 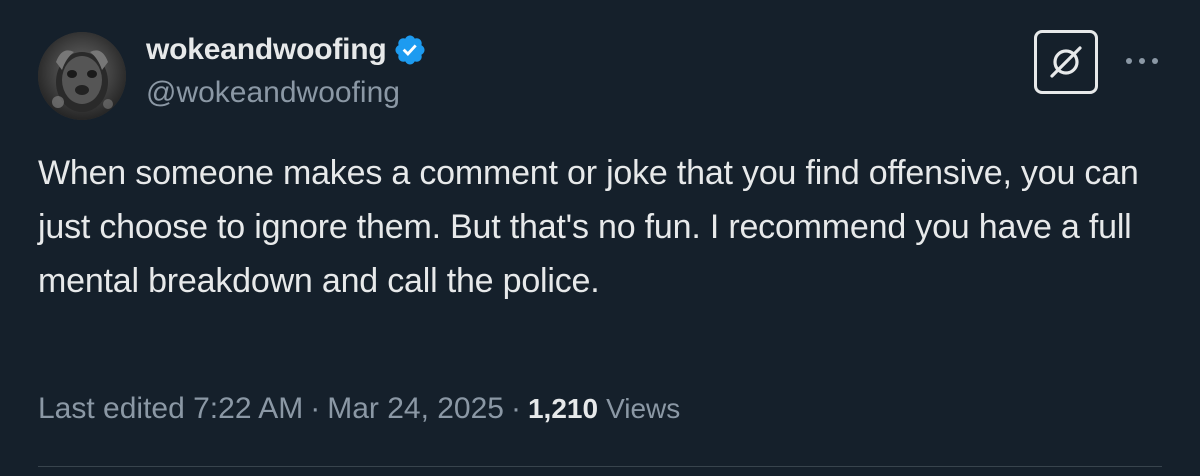 I want to click on tweet-date: Mar 24, 2025, so click(x=415, y=409).